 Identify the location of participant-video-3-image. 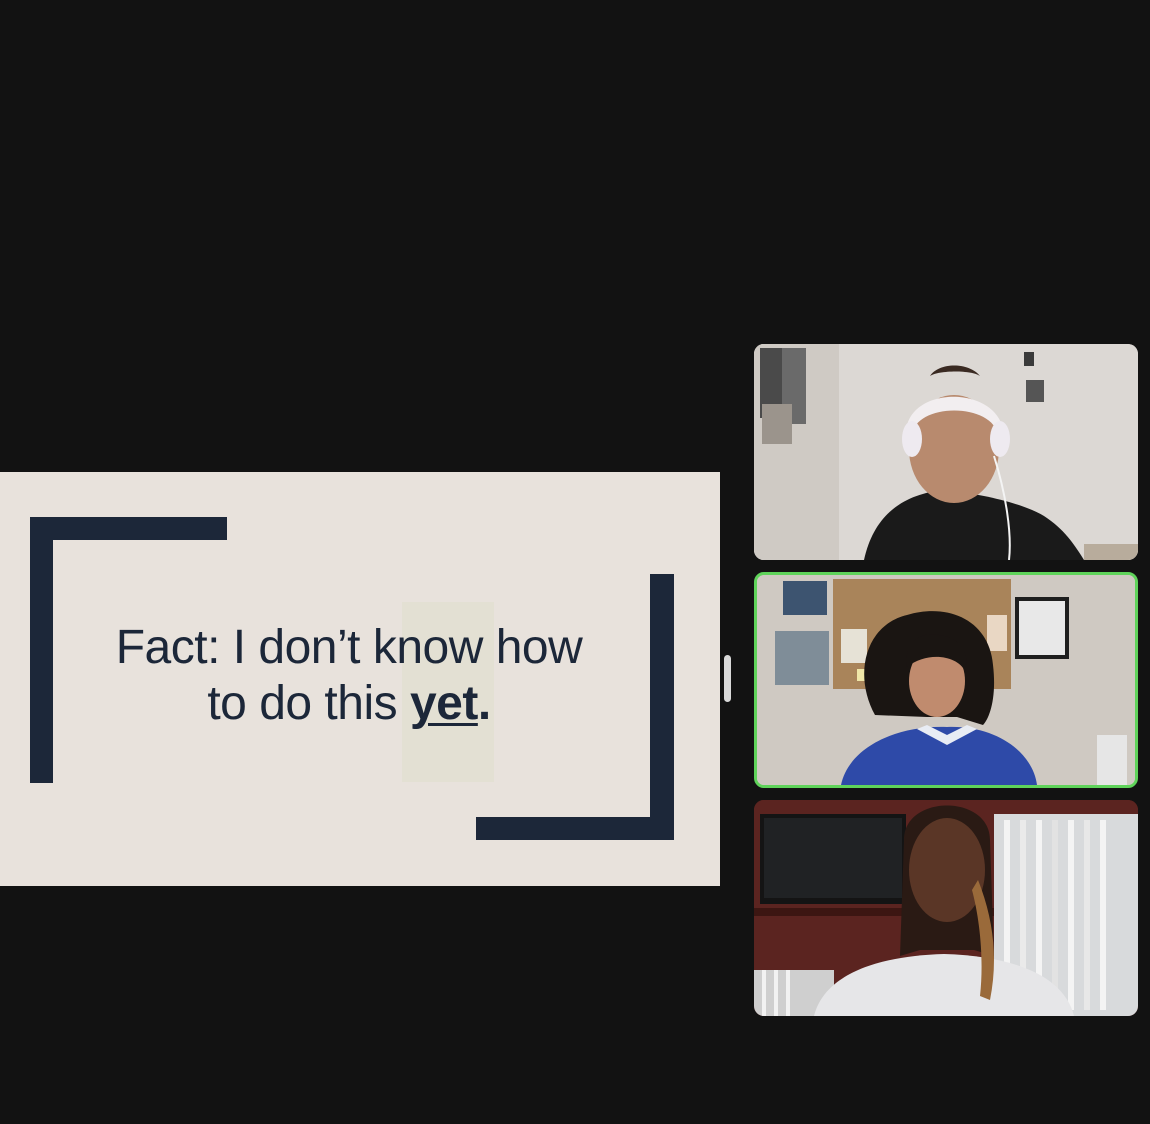
(946, 908).